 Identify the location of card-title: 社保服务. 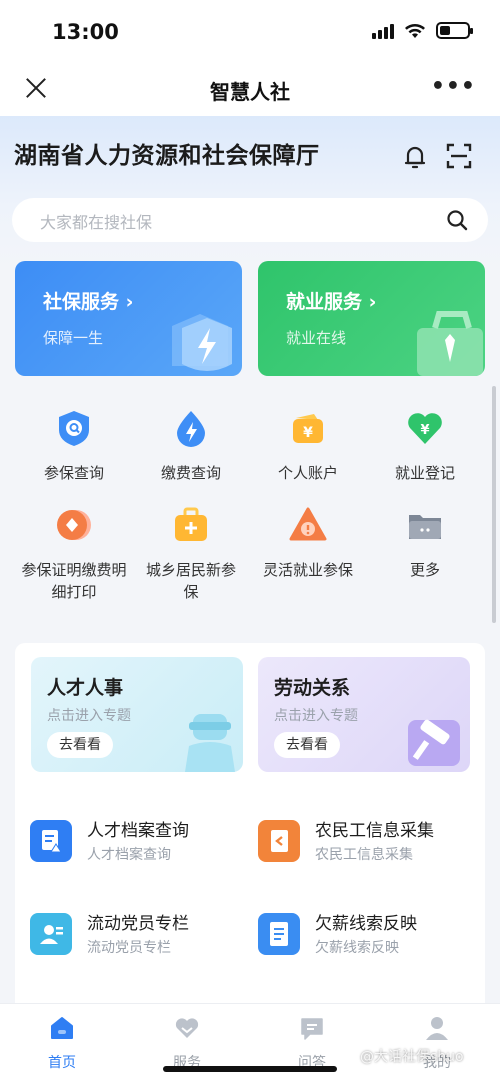
(81, 302).